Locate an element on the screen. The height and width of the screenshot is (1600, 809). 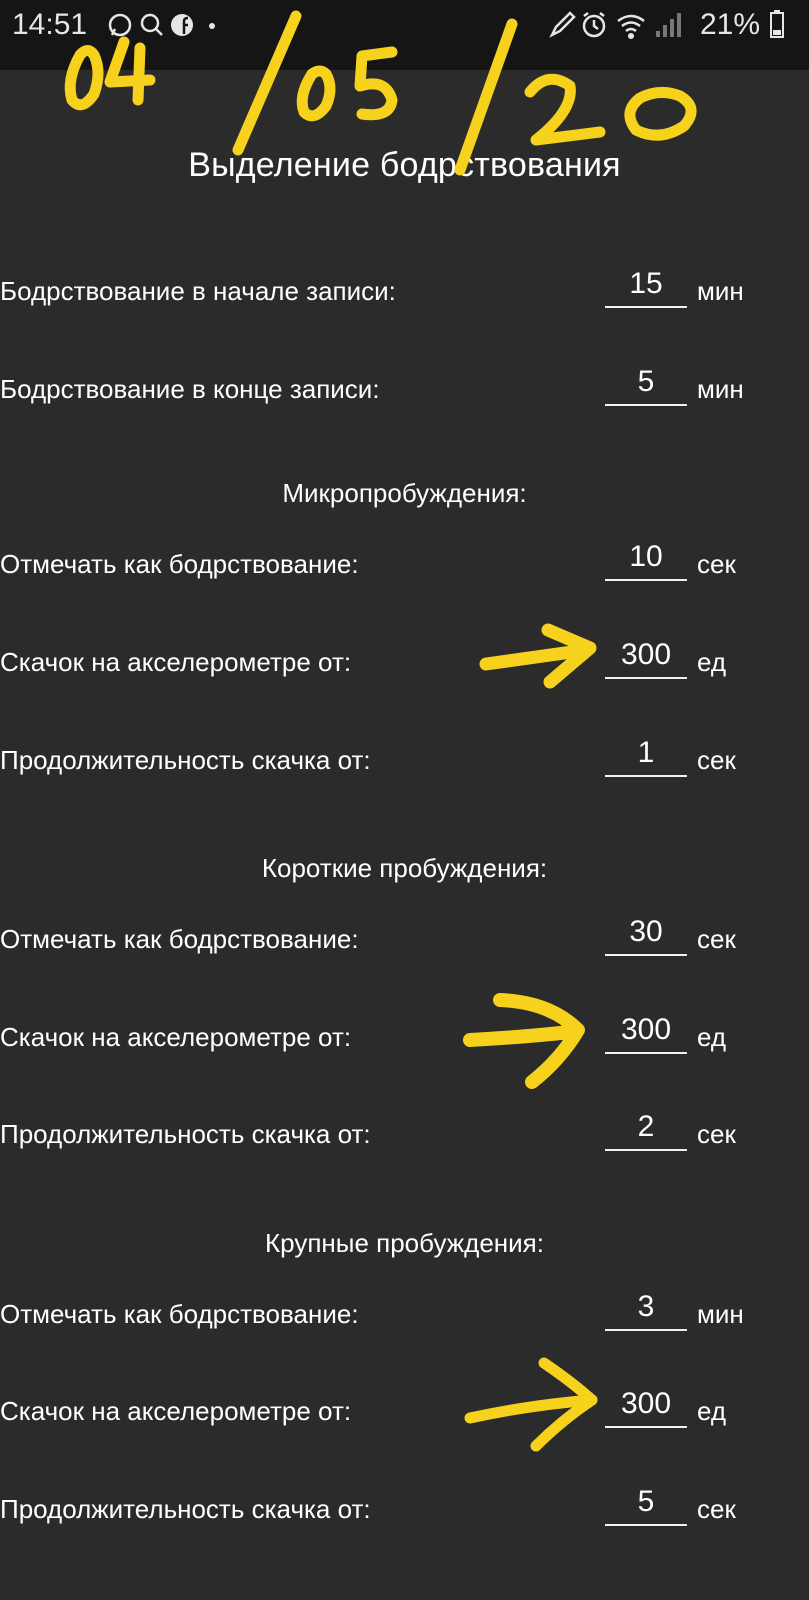
facebook-icon is located at coordinates (182, 25).